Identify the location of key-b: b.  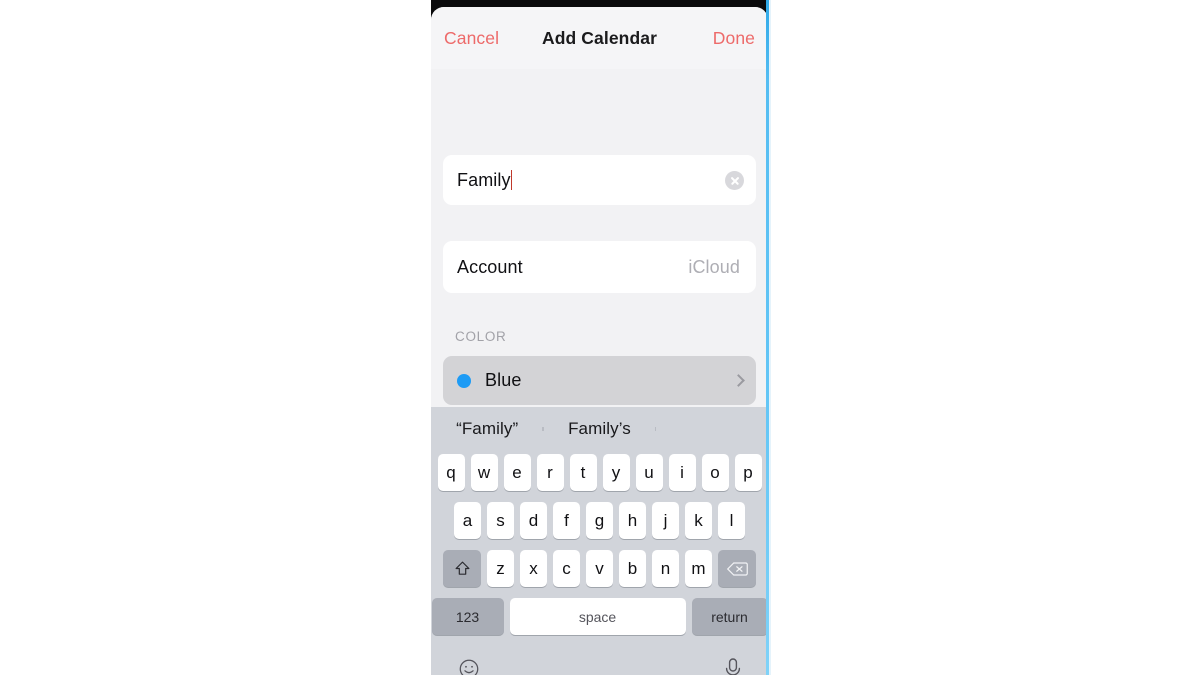
(632, 568).